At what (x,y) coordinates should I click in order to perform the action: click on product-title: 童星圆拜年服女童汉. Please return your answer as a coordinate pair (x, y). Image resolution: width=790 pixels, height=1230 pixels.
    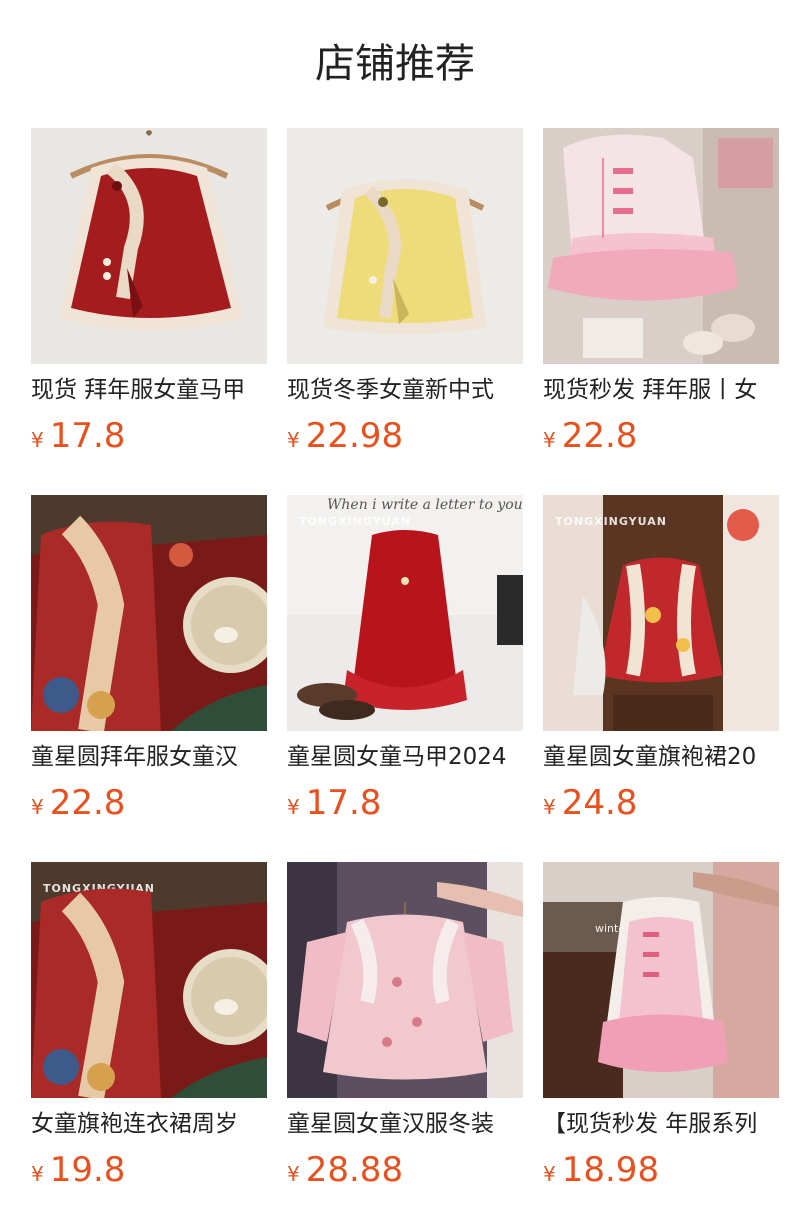
    Looking at the image, I should click on (149, 757).